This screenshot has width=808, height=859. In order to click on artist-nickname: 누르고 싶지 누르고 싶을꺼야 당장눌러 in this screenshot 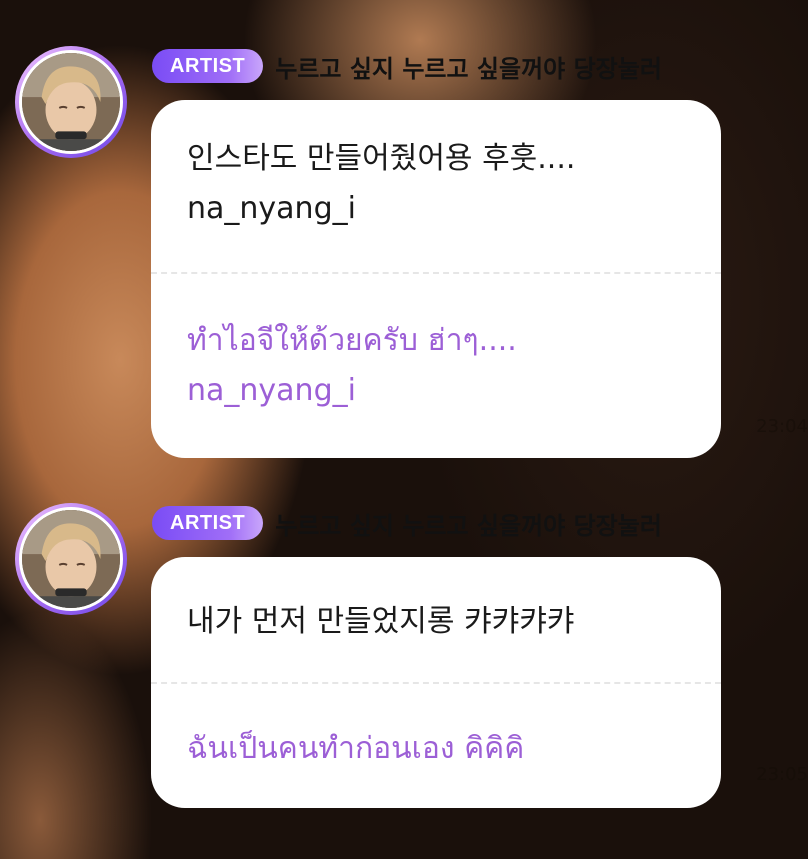, I will do `click(468, 523)`.